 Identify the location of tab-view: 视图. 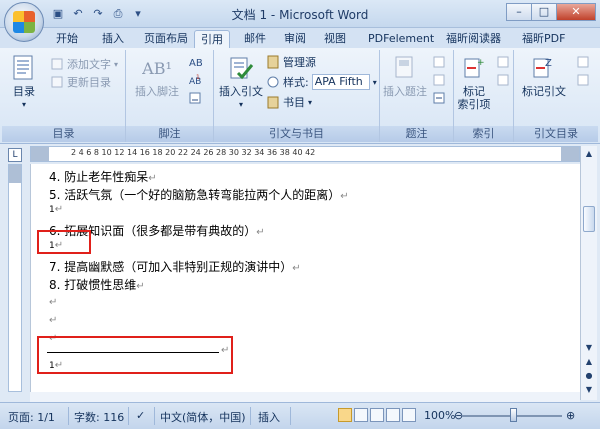
(335, 39).